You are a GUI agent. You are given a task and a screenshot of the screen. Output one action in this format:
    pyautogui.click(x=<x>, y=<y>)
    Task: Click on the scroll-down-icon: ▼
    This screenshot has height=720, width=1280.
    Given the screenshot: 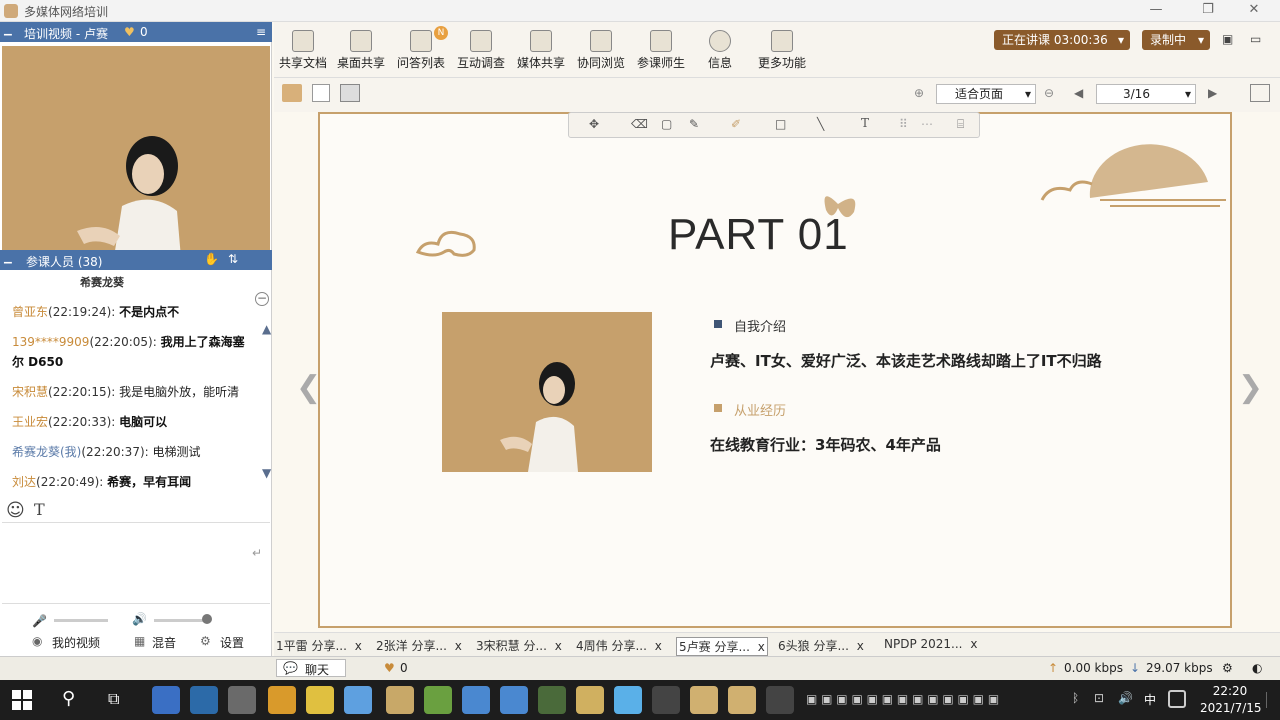 What is the action you would take?
    pyautogui.click(x=266, y=473)
    